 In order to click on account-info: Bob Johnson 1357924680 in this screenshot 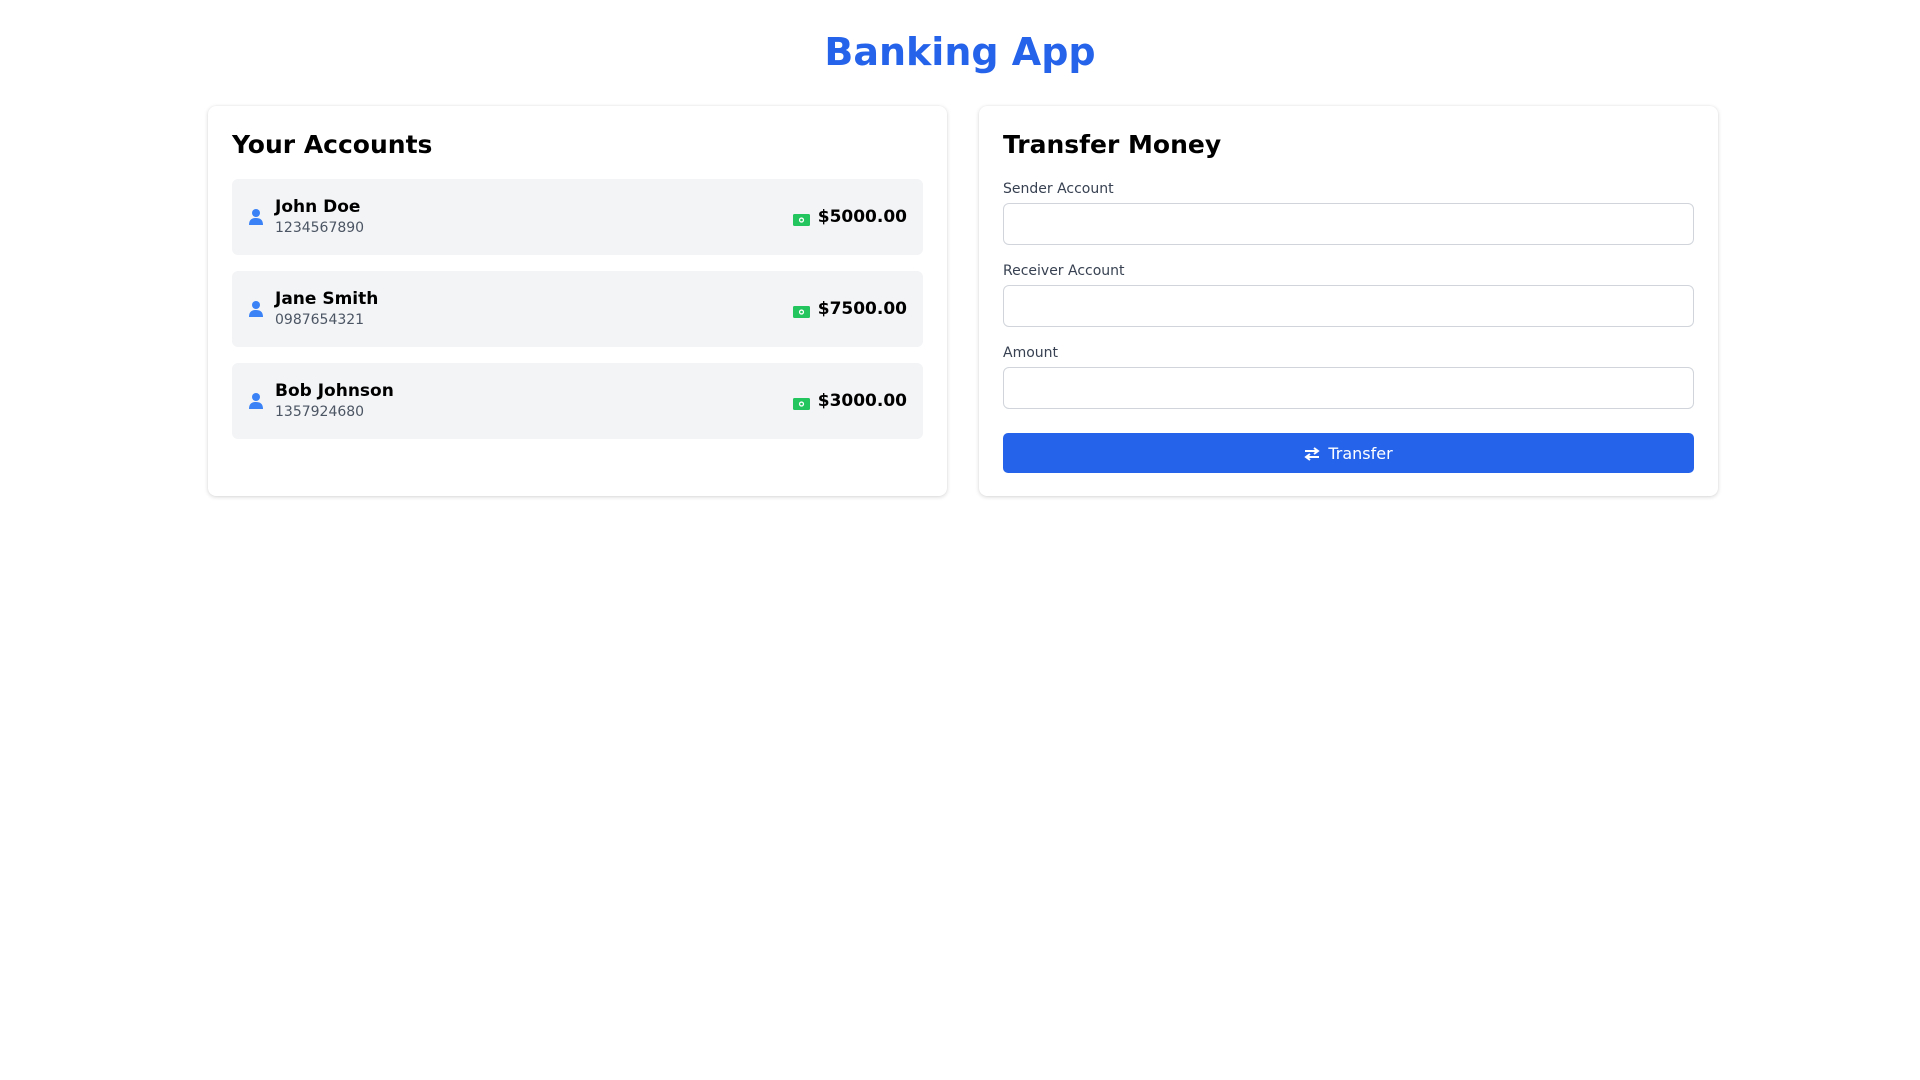, I will do `click(321, 401)`.